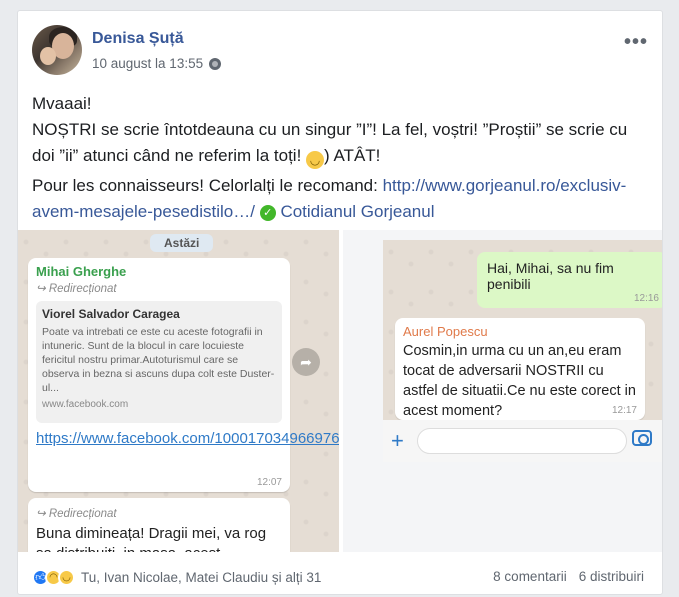 This screenshot has height=597, width=679. What do you see at coordinates (568, 576) in the screenshot?
I see `engagement-counts: 8 comentarii 6 distribuiri` at bounding box center [568, 576].